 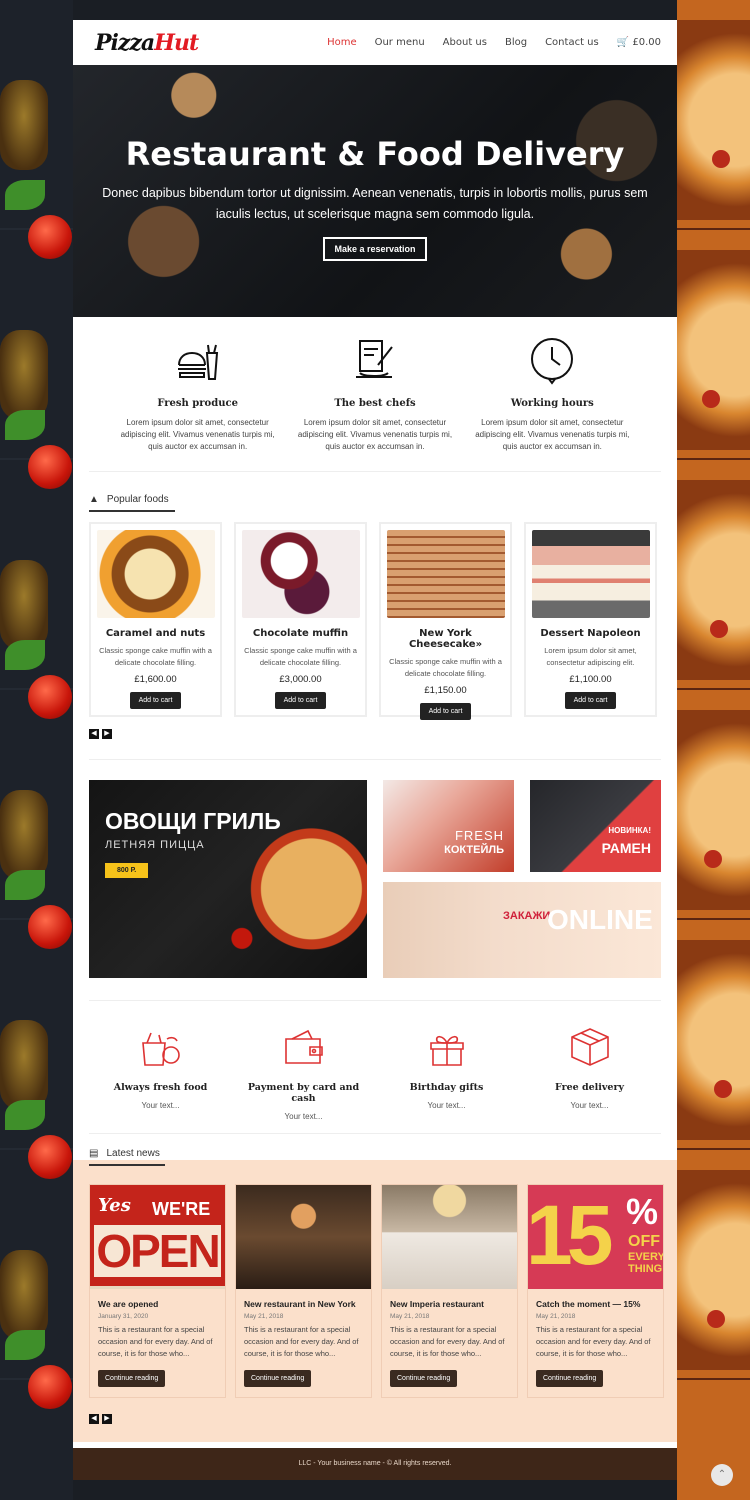 I want to click on chef-tools-icon, so click(x=374, y=359).